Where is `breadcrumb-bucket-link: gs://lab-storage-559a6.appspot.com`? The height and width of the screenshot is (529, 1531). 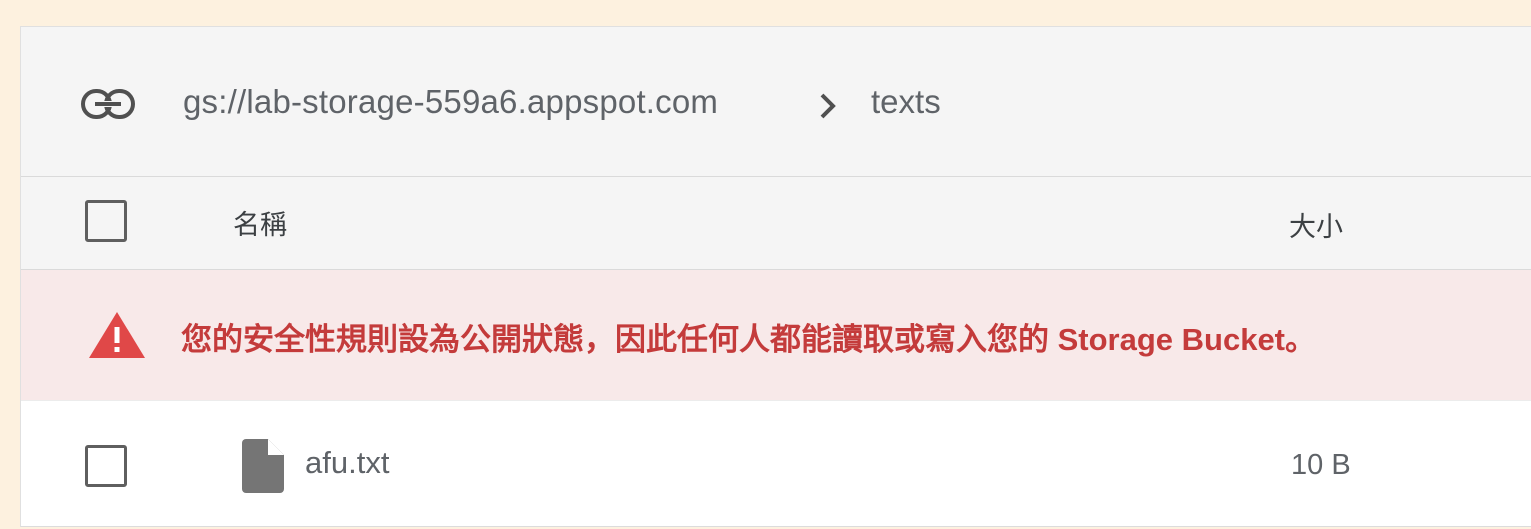 breadcrumb-bucket-link: gs://lab-storage-559a6.appspot.com is located at coordinates (450, 102).